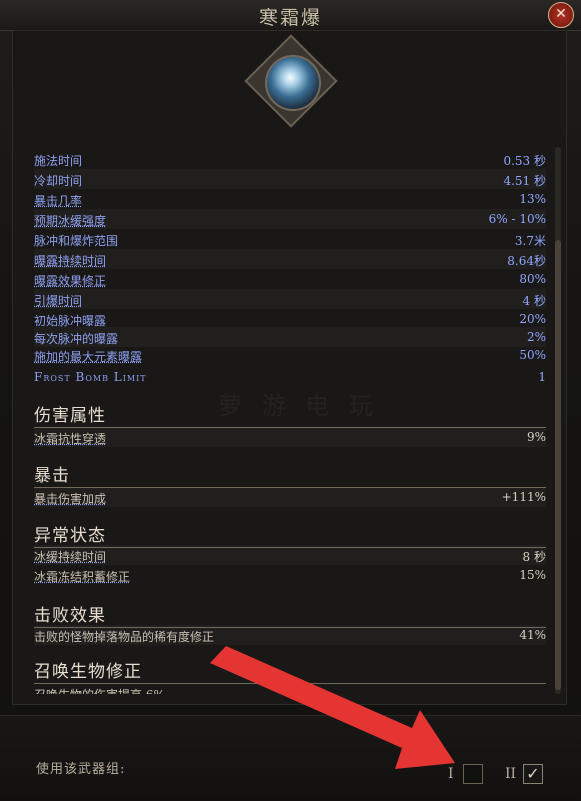  What do you see at coordinates (290, 472) in the screenshot?
I see `section-header-crit: 暴击` at bounding box center [290, 472].